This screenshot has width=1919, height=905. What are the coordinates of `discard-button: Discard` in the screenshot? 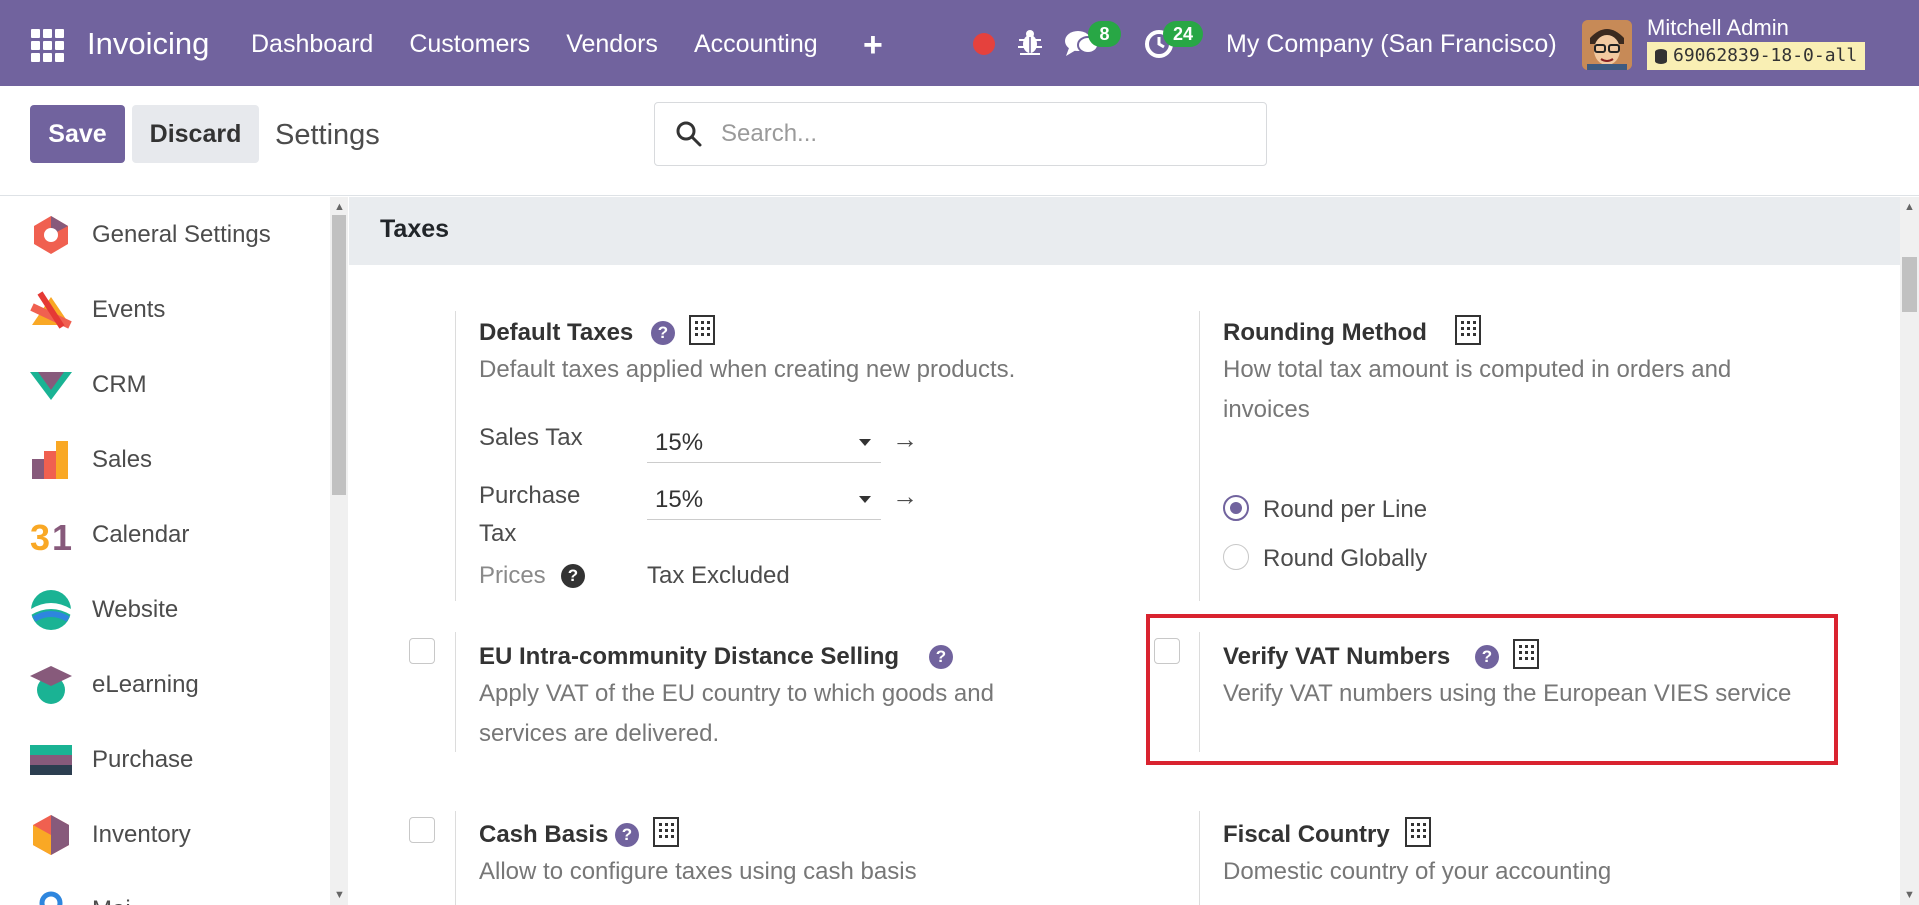 It's located at (195, 134).